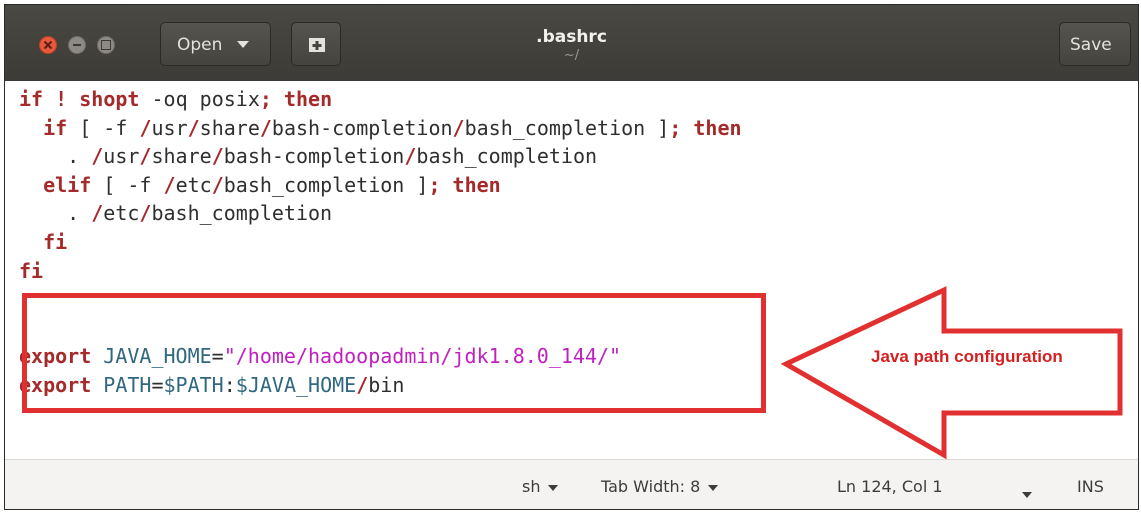 The height and width of the screenshot is (512, 1141). I want to click on window-title: .bashrc, so click(571, 37).